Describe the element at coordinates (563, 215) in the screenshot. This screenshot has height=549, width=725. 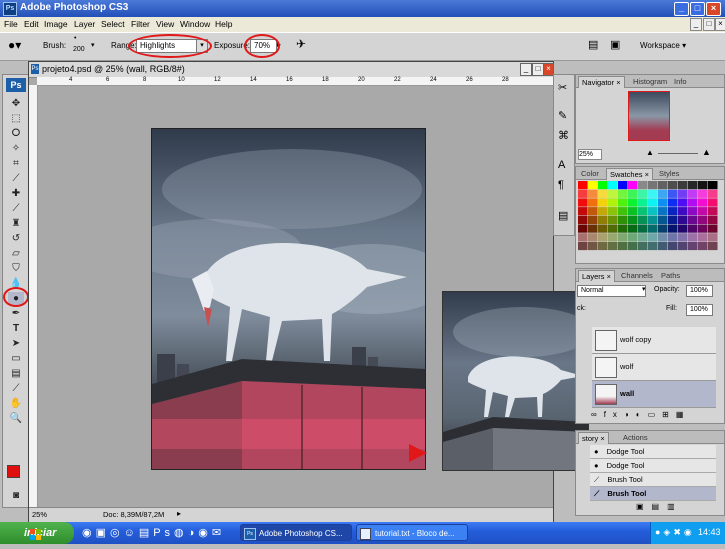
I see `layer-comps-icon: ▤` at that location.